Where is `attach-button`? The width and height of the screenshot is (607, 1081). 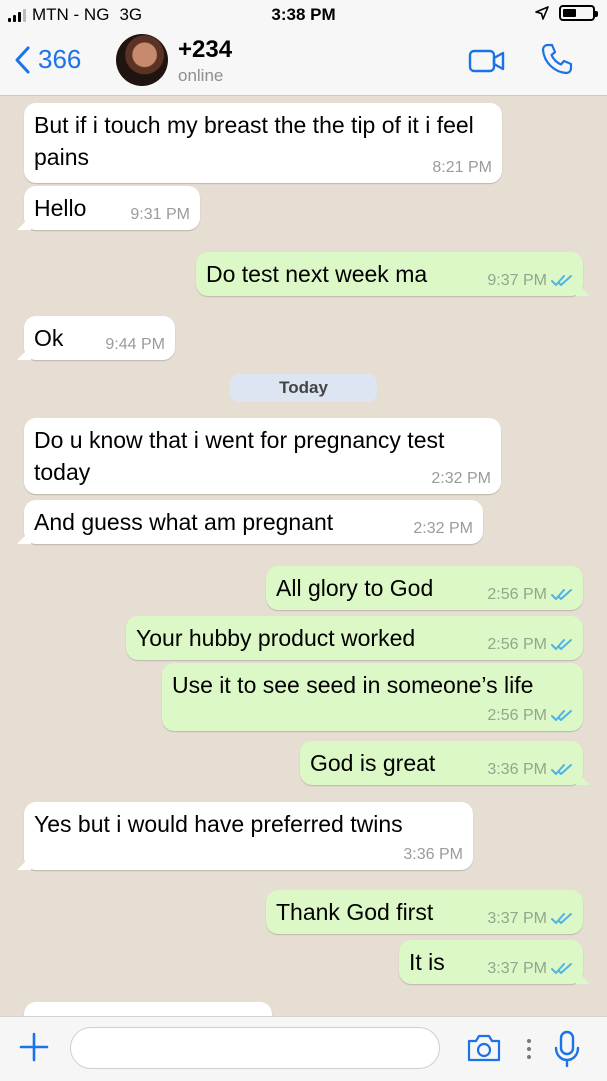 attach-button is located at coordinates (34, 1049).